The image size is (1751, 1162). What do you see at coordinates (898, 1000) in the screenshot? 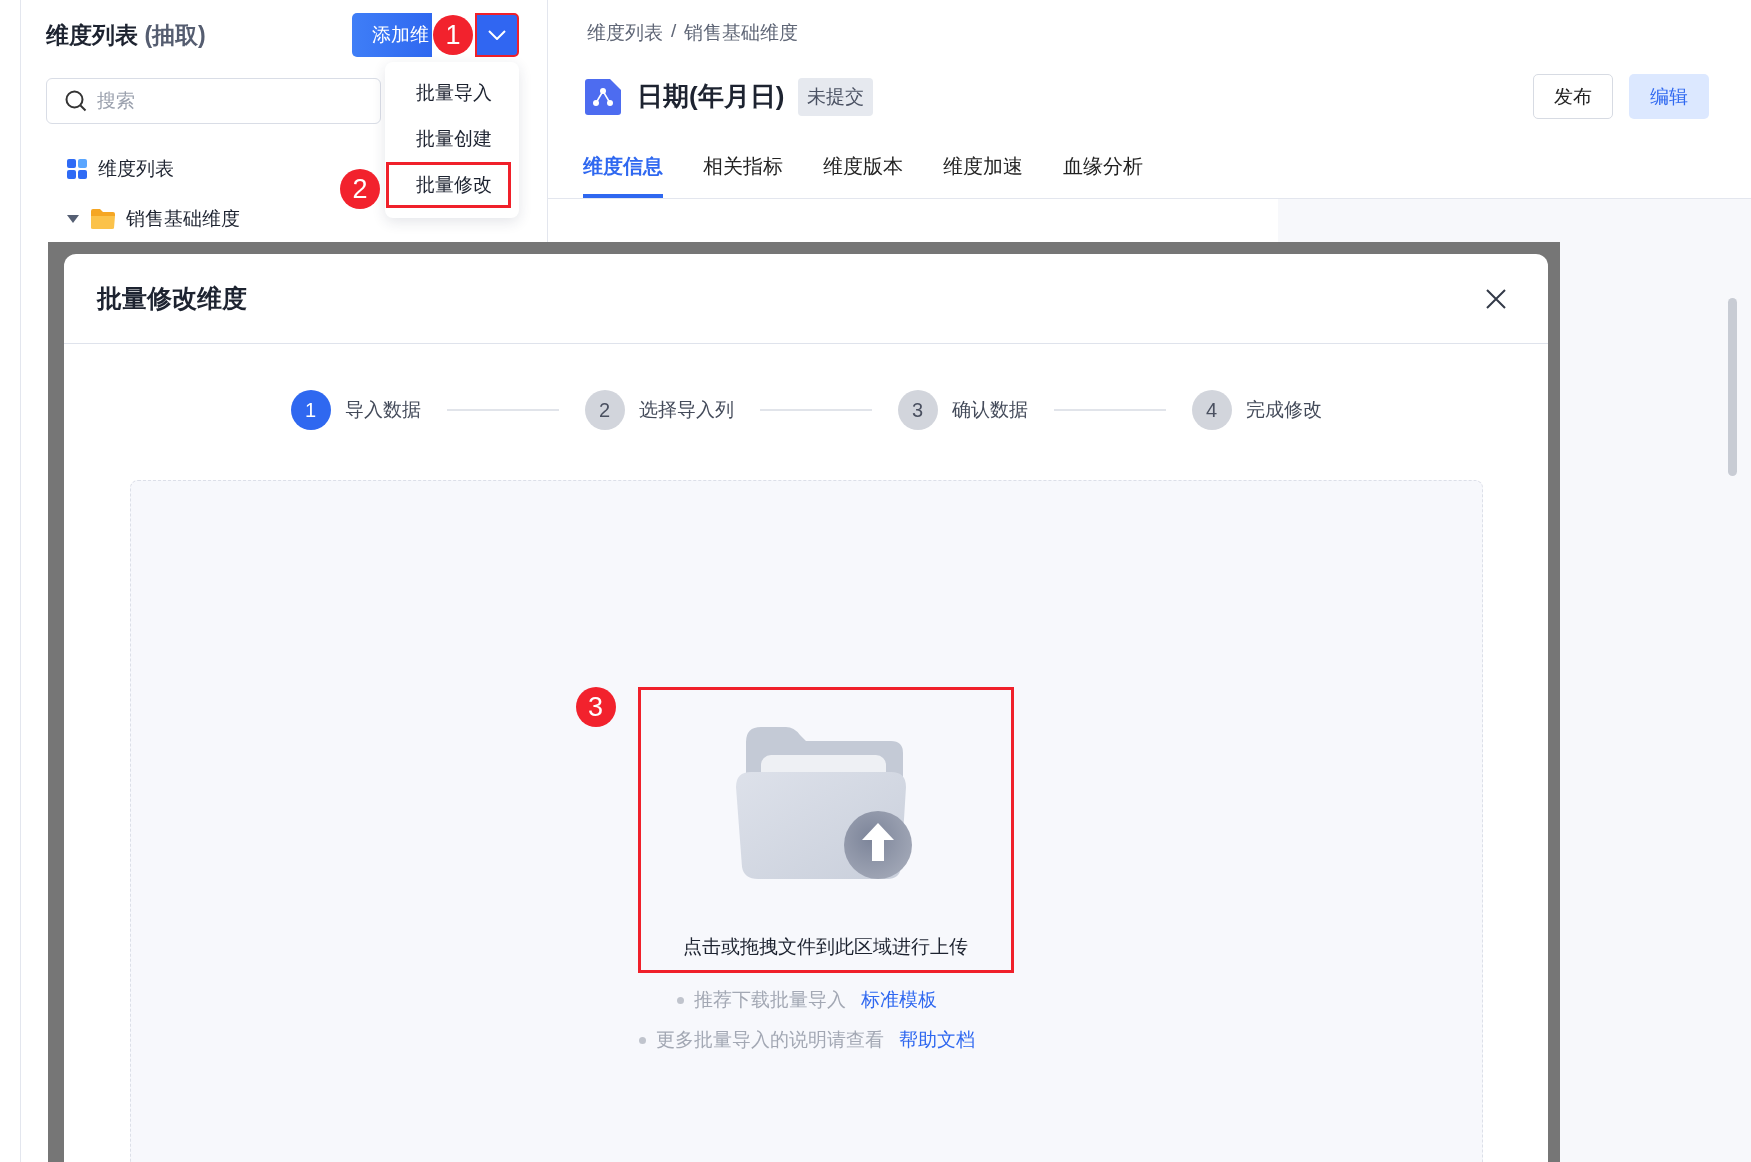
I see `hint-link: 标准模板` at bounding box center [898, 1000].